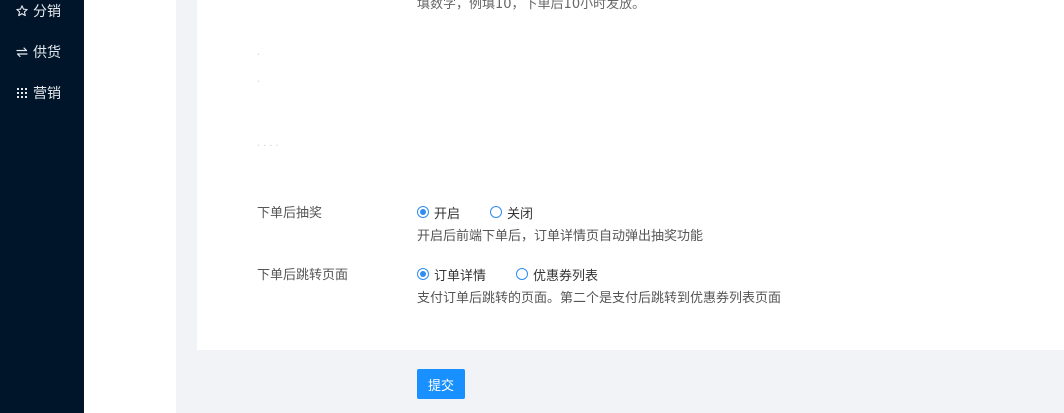  Describe the element at coordinates (303, 275) in the screenshot. I see `redirect-label: 下单后跳转页面` at that location.